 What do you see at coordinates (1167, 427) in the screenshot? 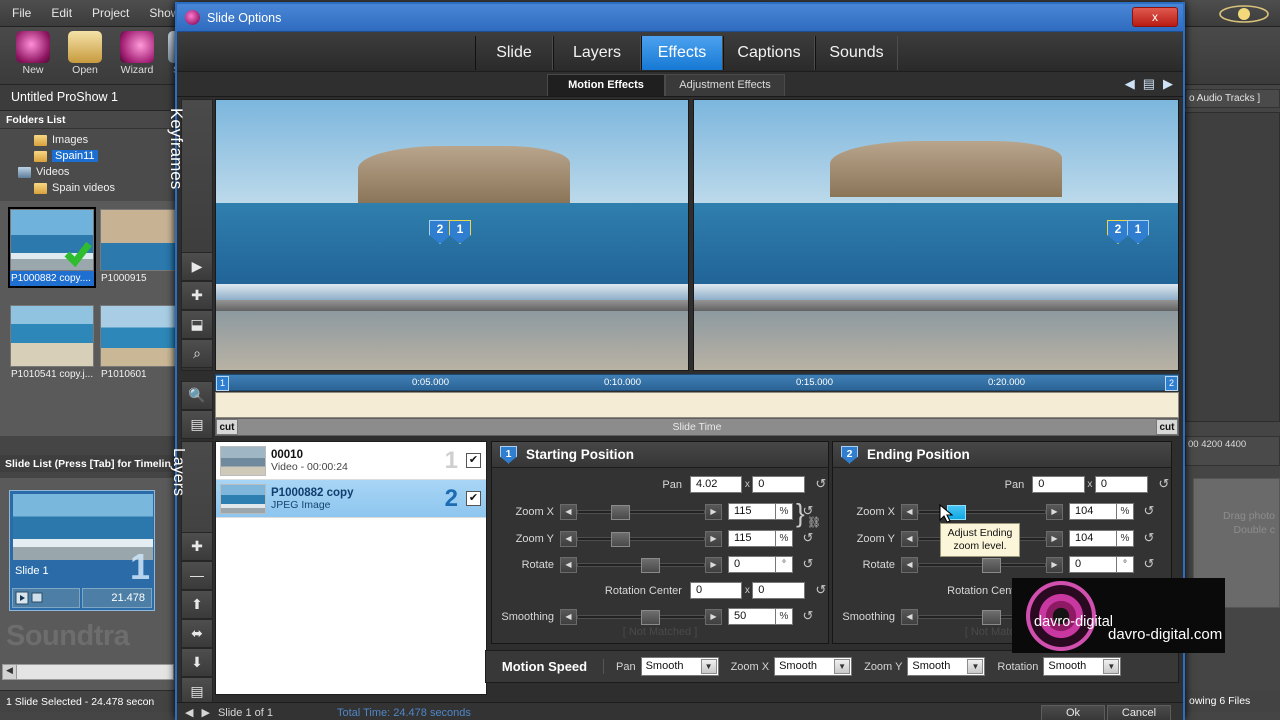
I see `cut-right-button: cut` at bounding box center [1167, 427].